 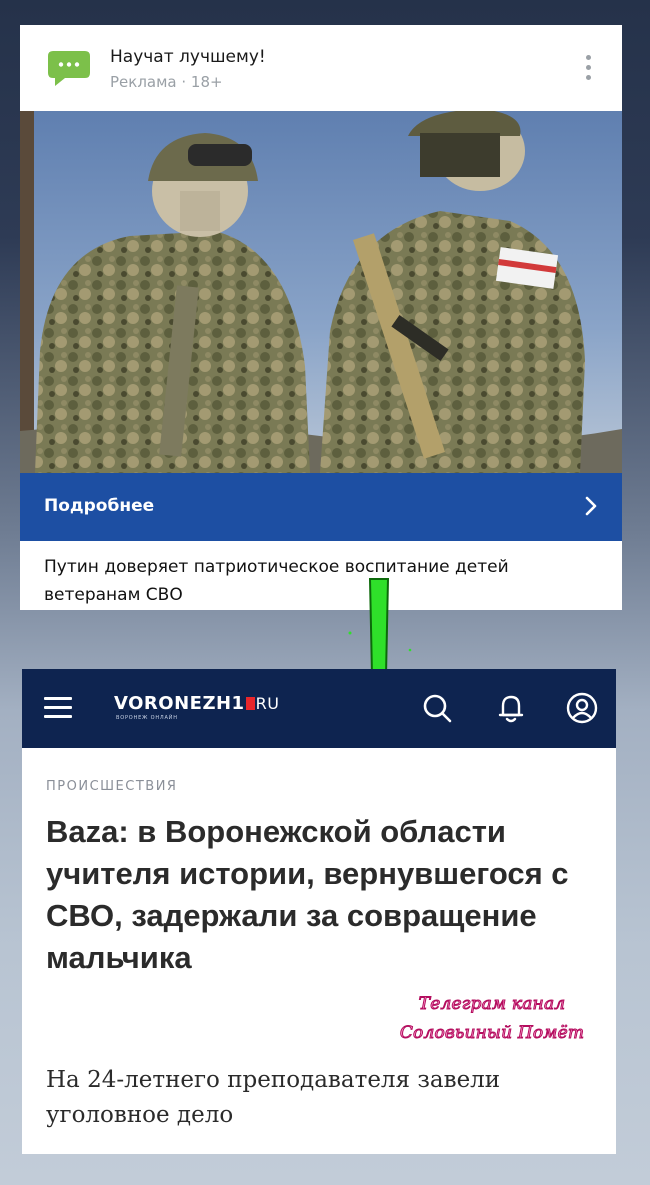 What do you see at coordinates (99, 506) in the screenshot?
I see `more-button-label: Подробнее` at bounding box center [99, 506].